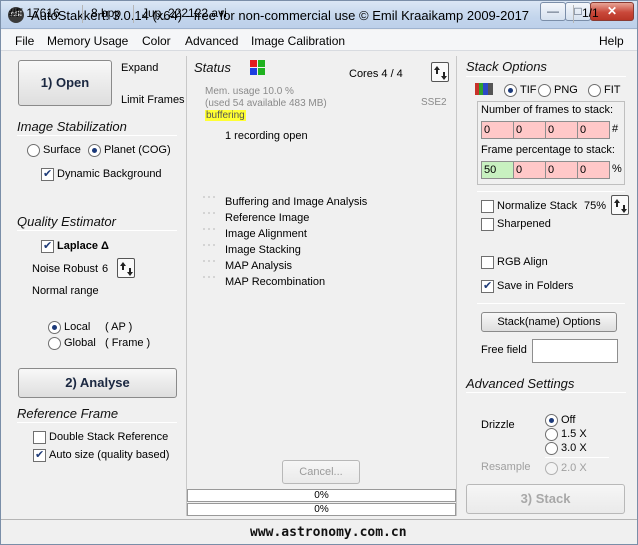  I want to click on limit-frames-label: Limit Frames, so click(153, 100).